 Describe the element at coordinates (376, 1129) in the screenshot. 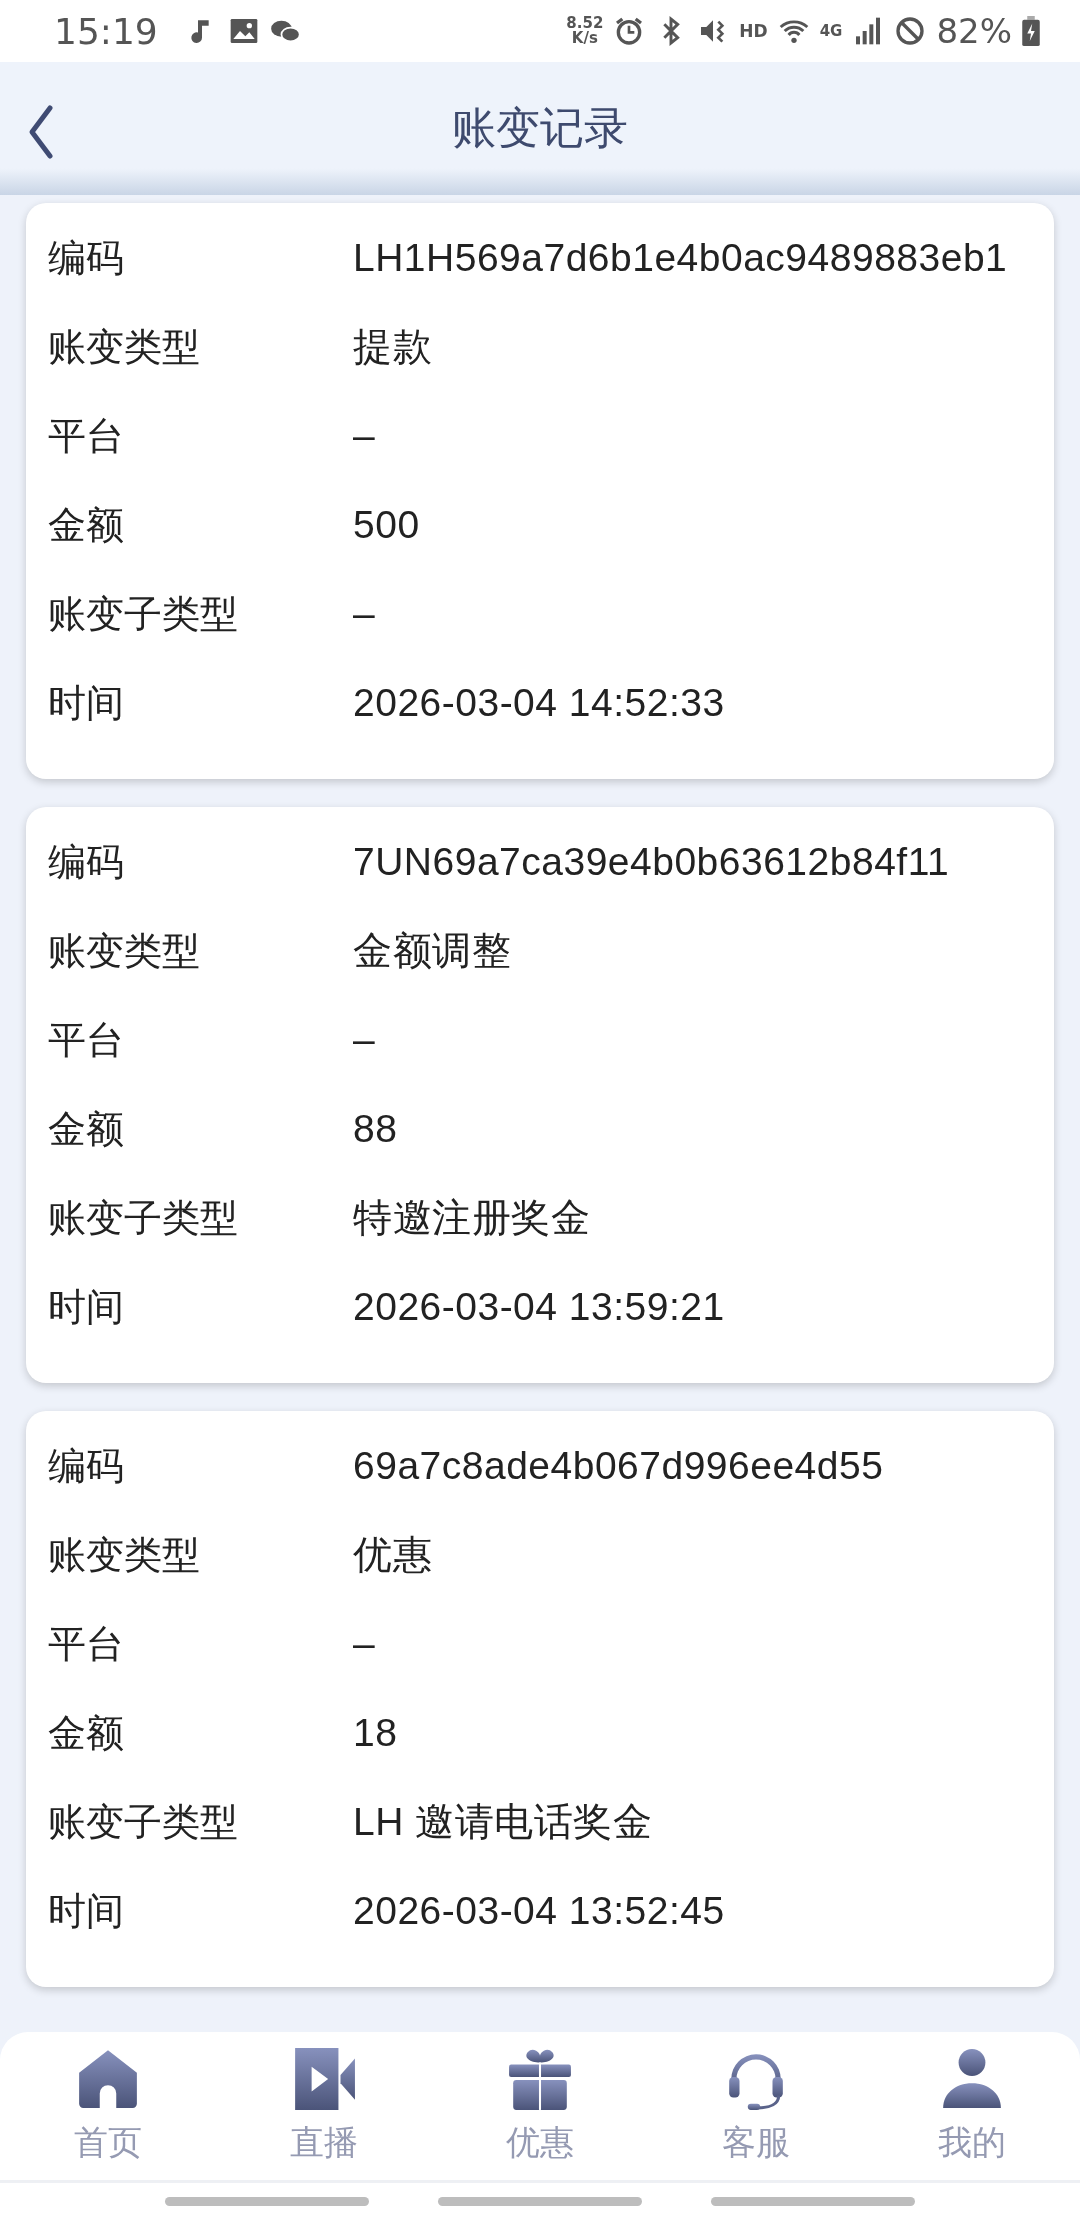

I see `field-value: 88` at that location.